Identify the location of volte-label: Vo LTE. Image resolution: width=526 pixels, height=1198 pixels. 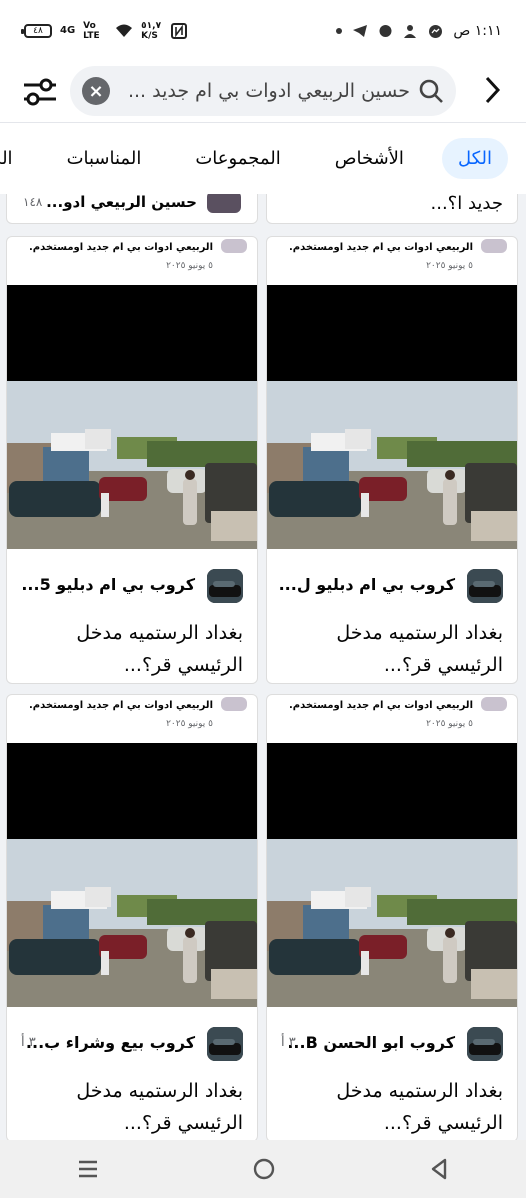
(91, 31).